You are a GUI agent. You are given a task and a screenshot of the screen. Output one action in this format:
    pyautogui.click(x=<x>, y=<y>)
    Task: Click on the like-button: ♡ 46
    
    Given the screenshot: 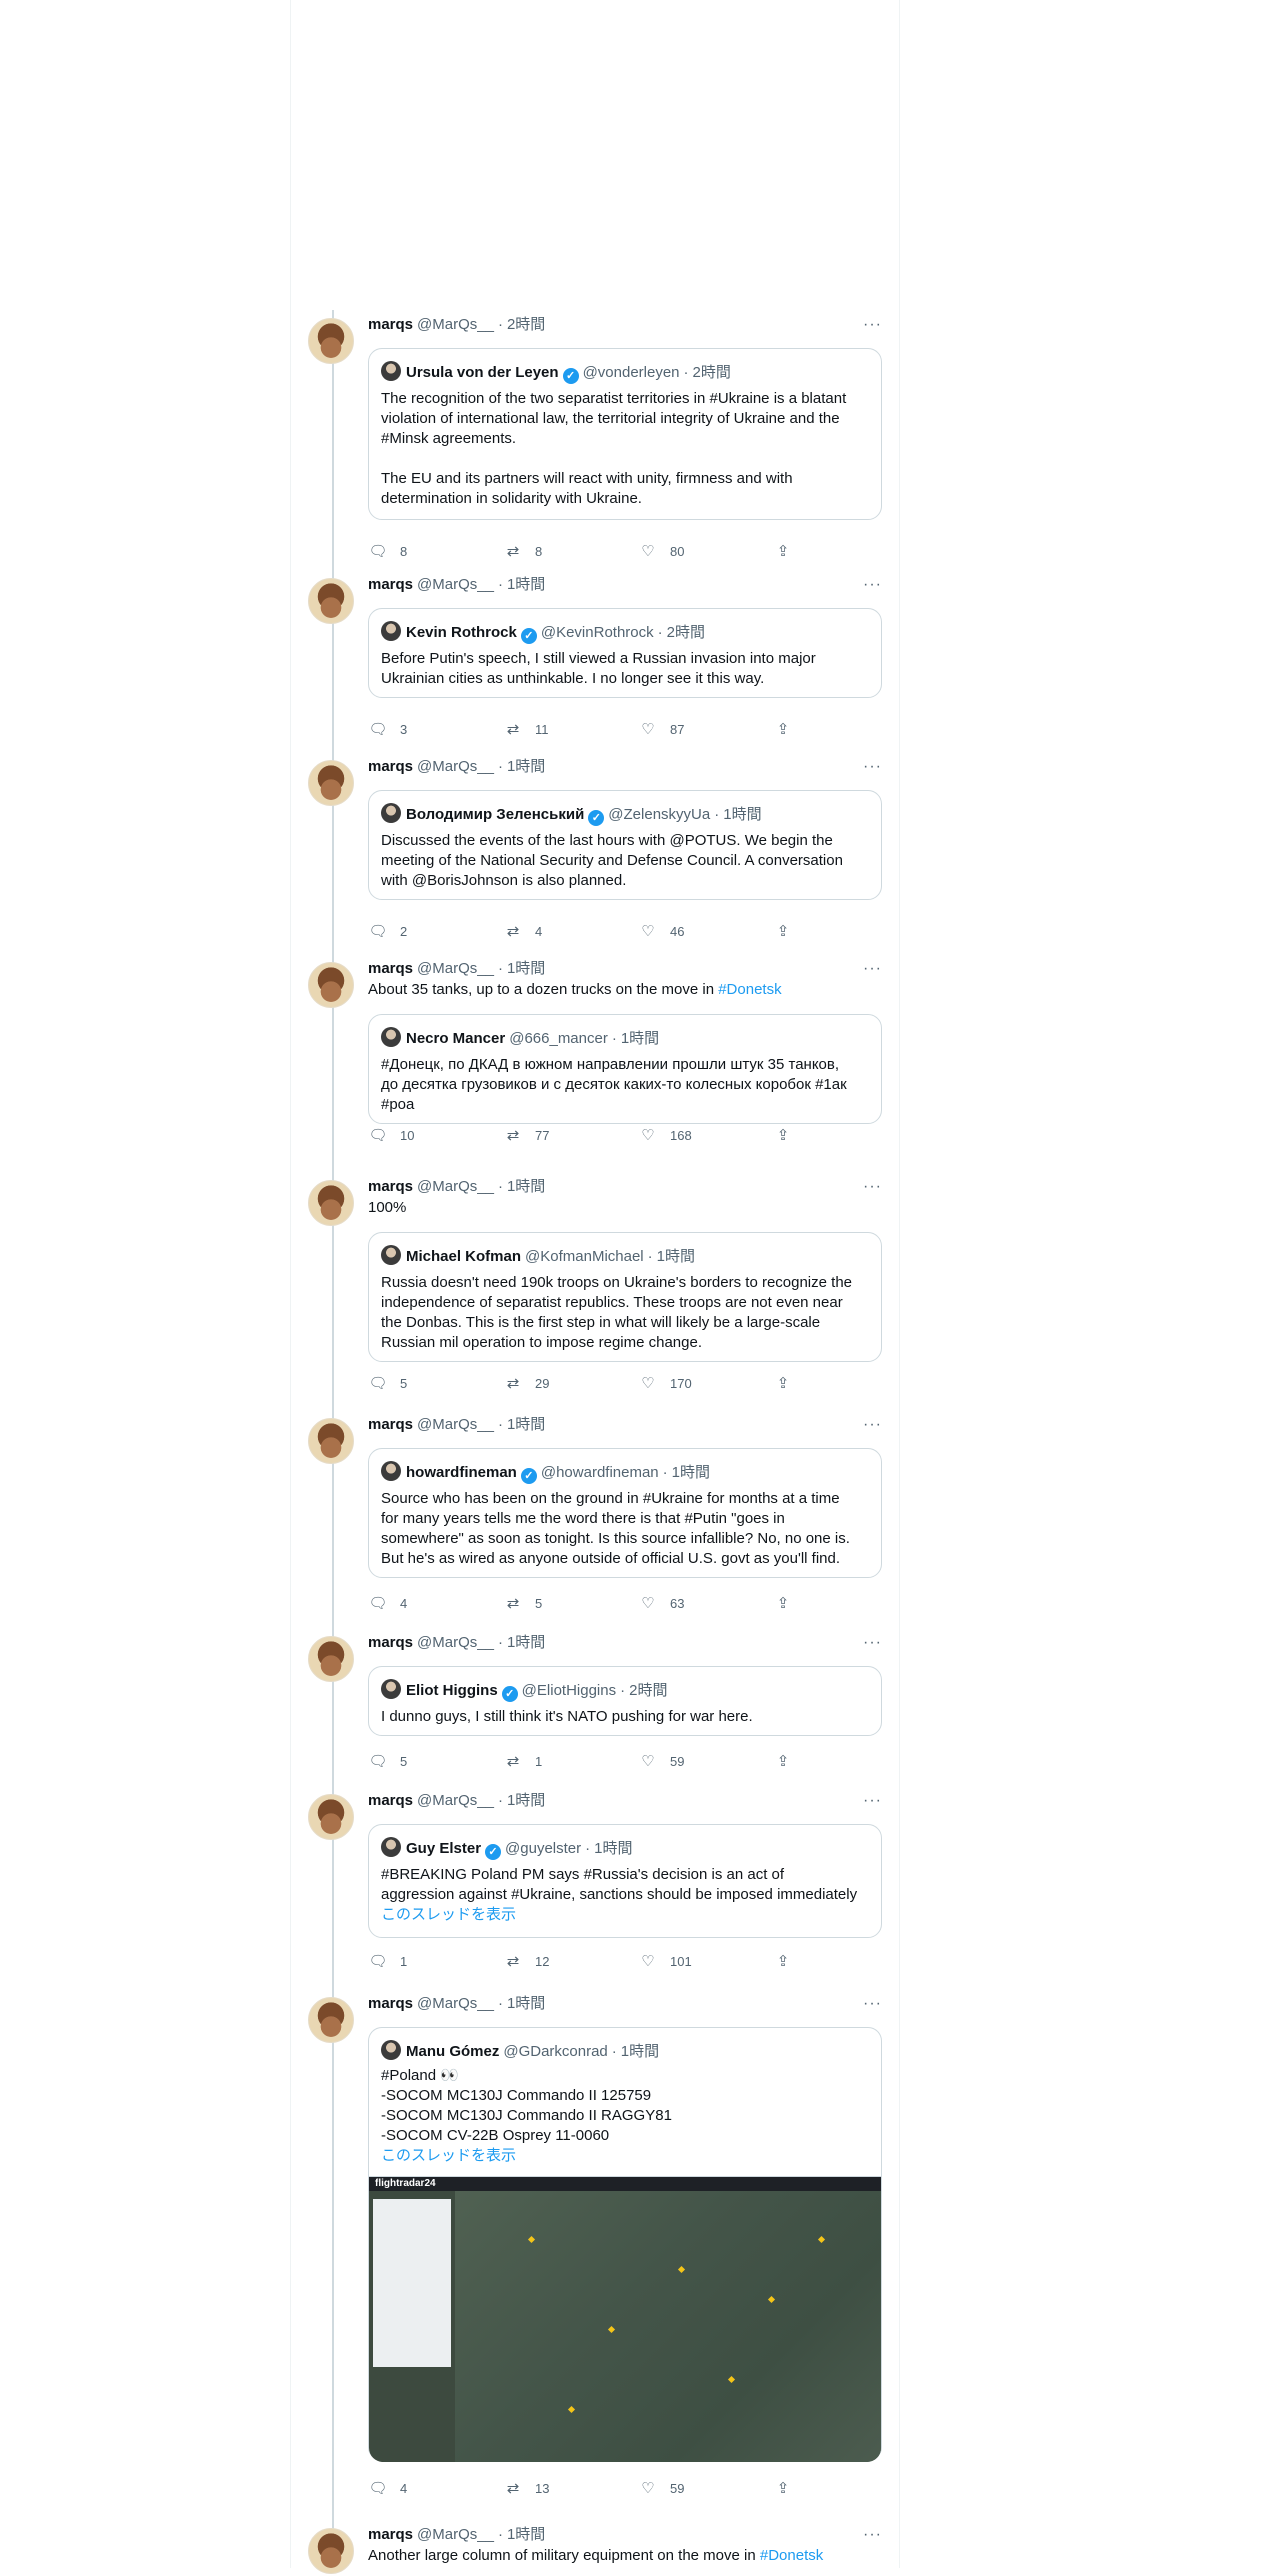 What is the action you would take?
    pyautogui.click(x=661, y=932)
    